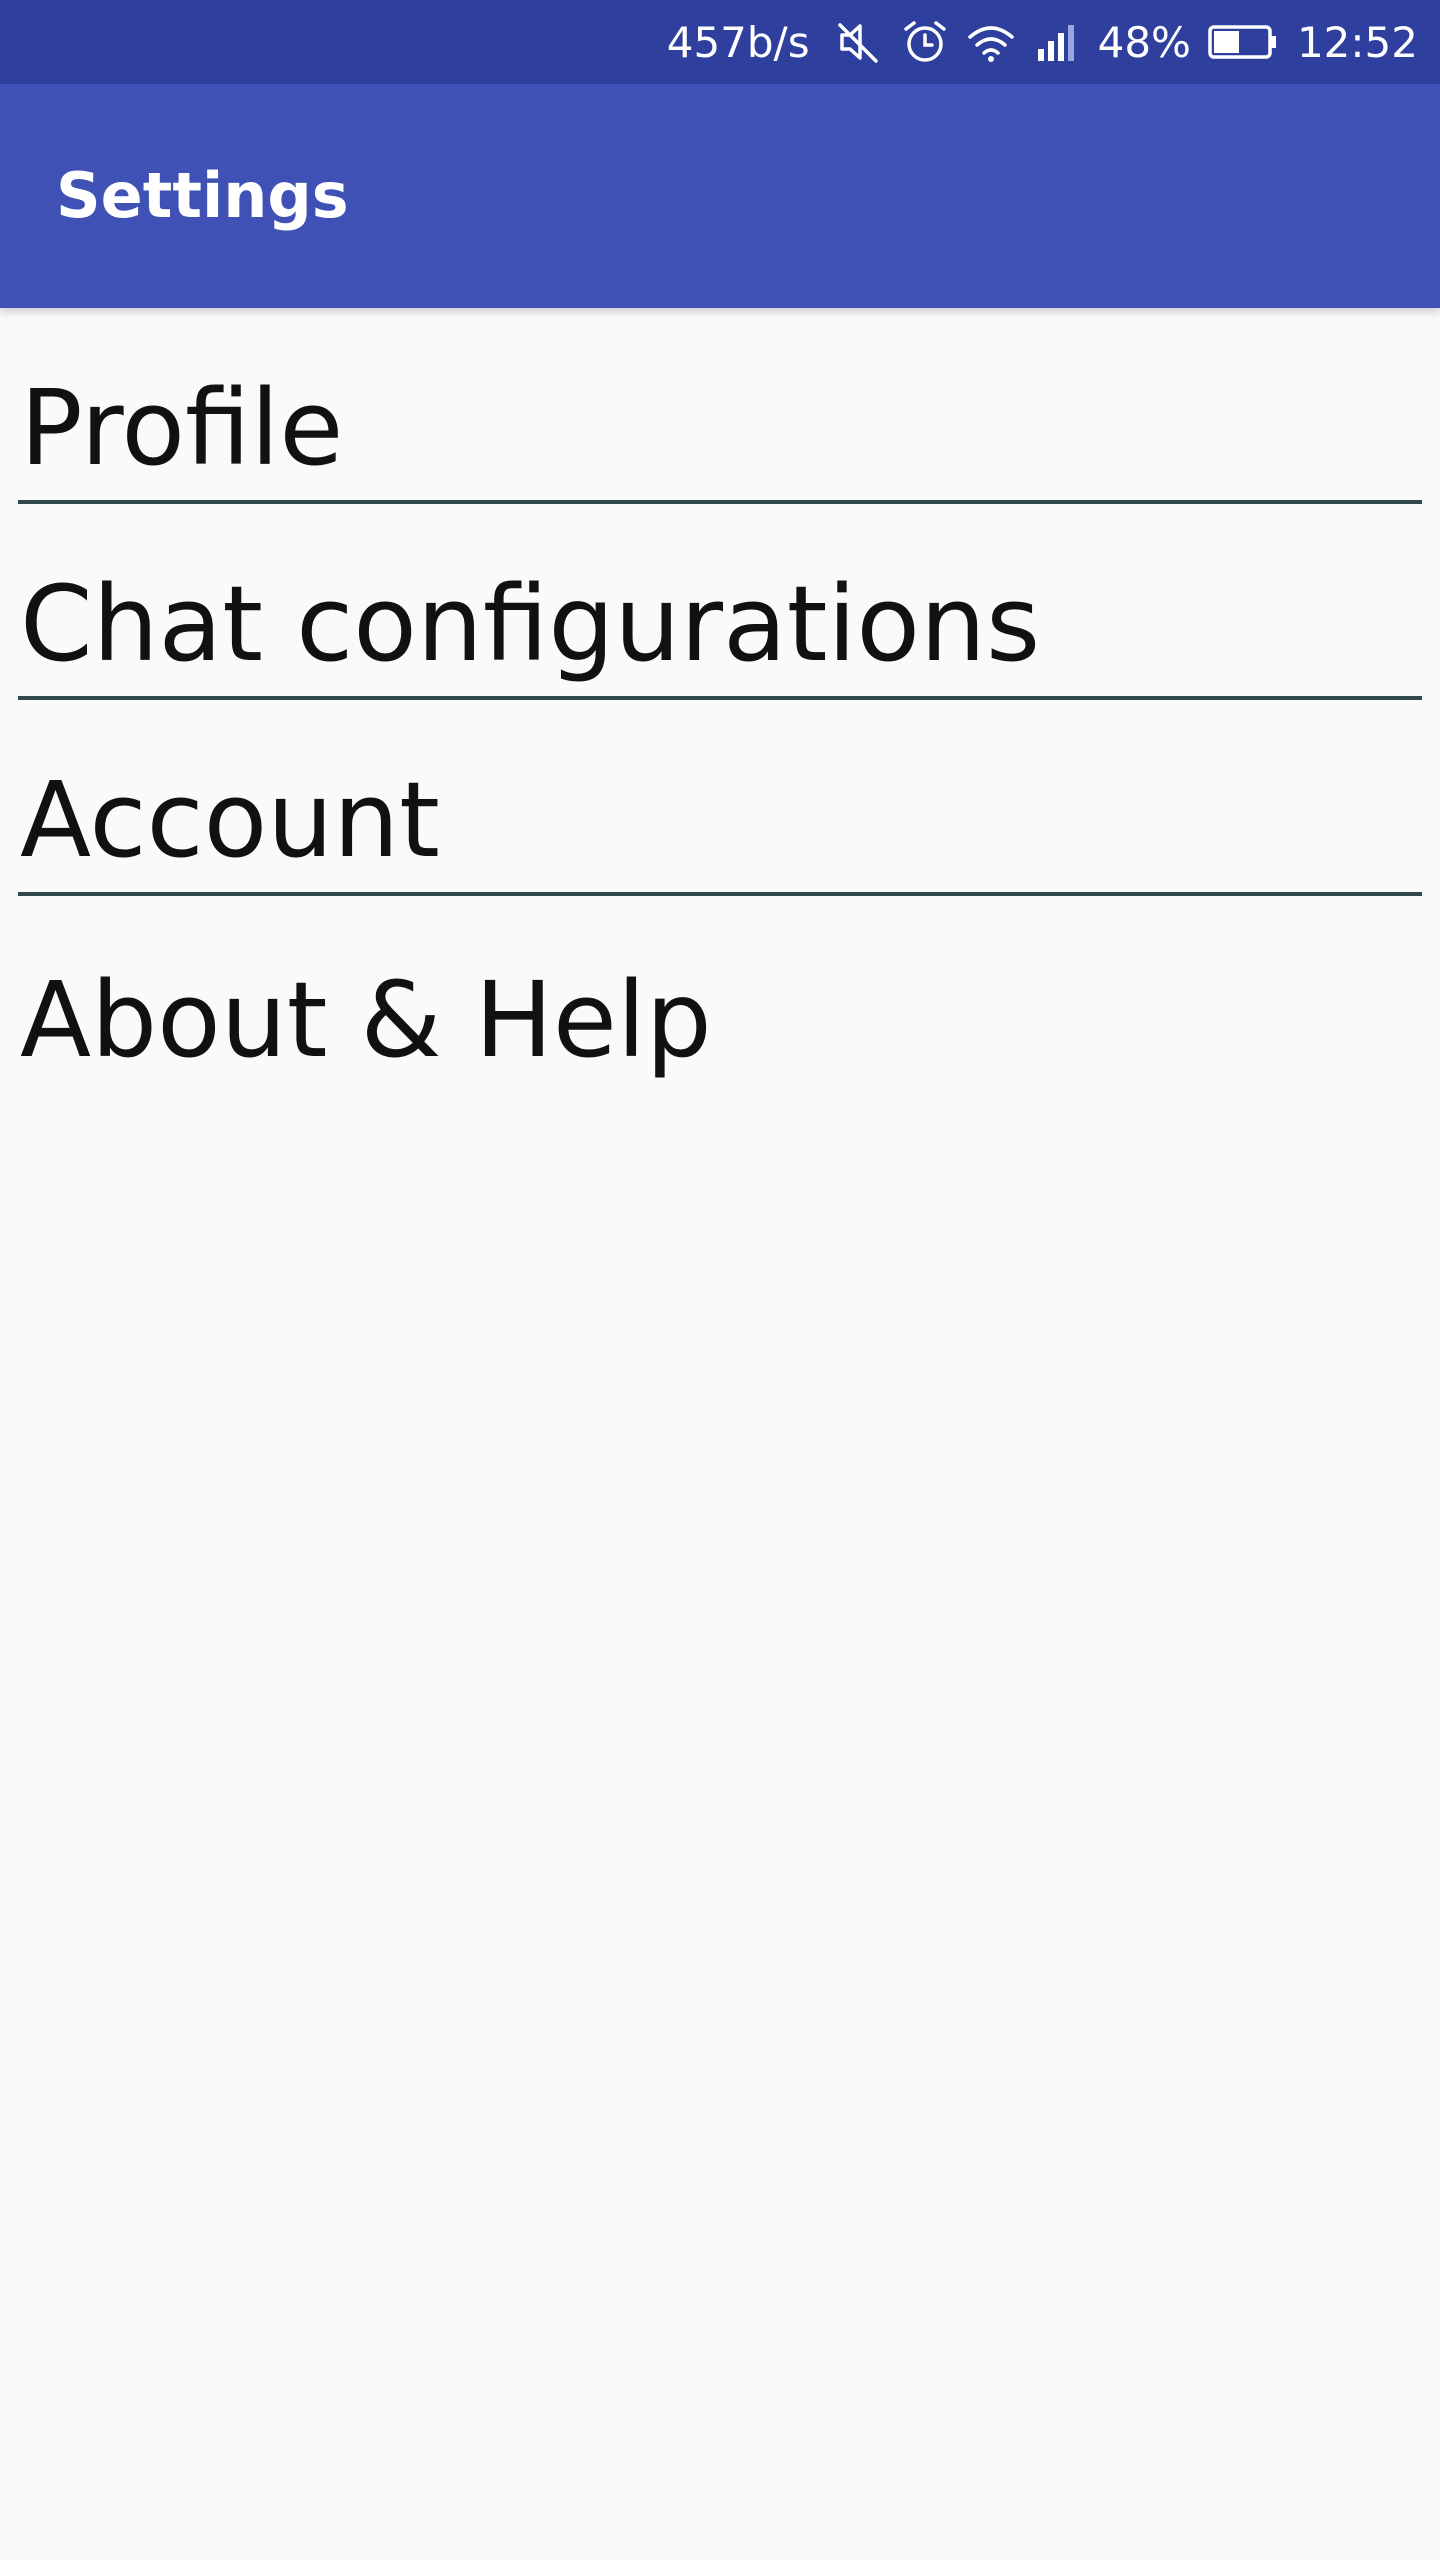 The height and width of the screenshot is (2560, 1440). Describe the element at coordinates (859, 42) in the screenshot. I see `mute-icon` at that location.